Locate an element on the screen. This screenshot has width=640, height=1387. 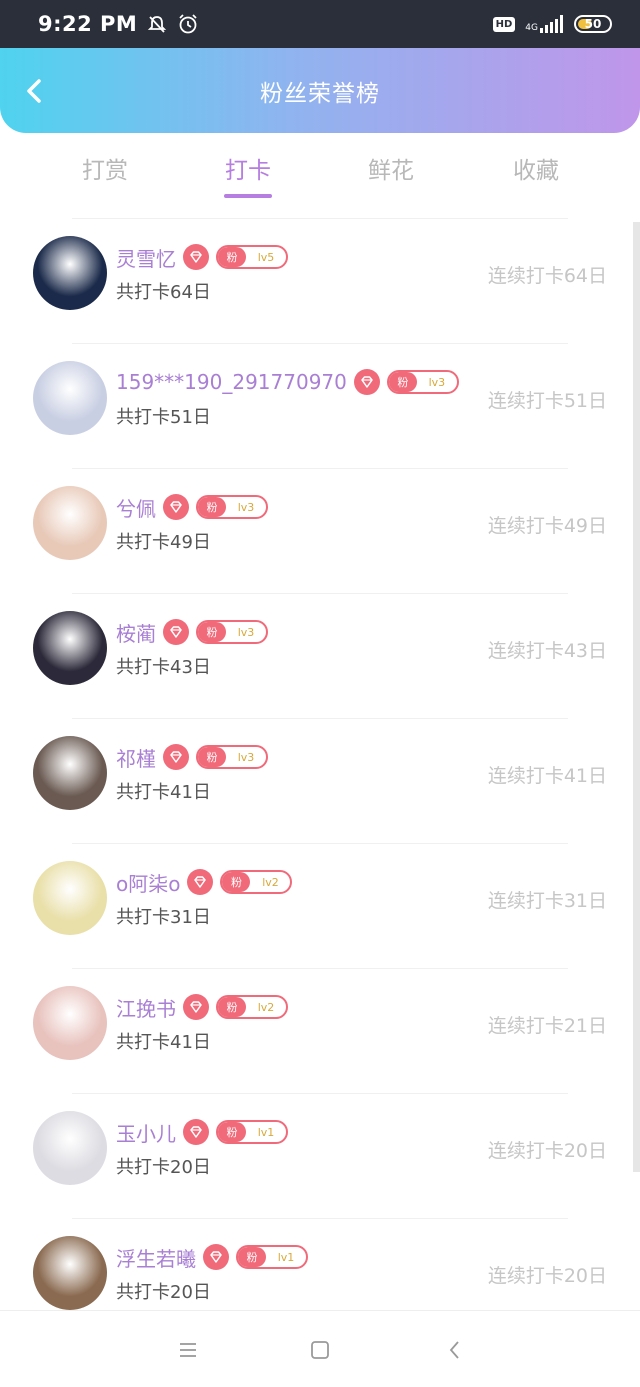
hd-icon: HD is located at coordinates (504, 24).